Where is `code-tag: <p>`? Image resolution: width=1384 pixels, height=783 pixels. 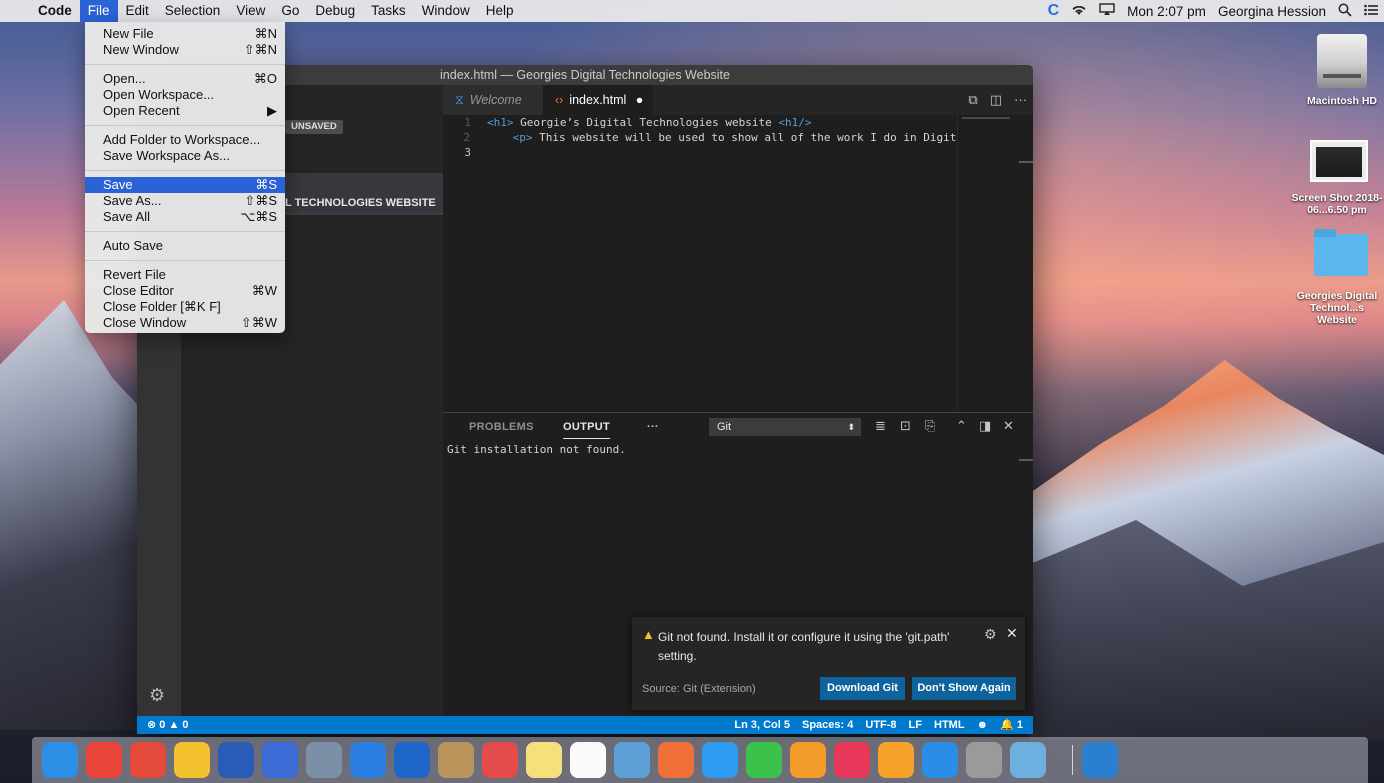
code-tag: <p> is located at coordinates (509, 137).